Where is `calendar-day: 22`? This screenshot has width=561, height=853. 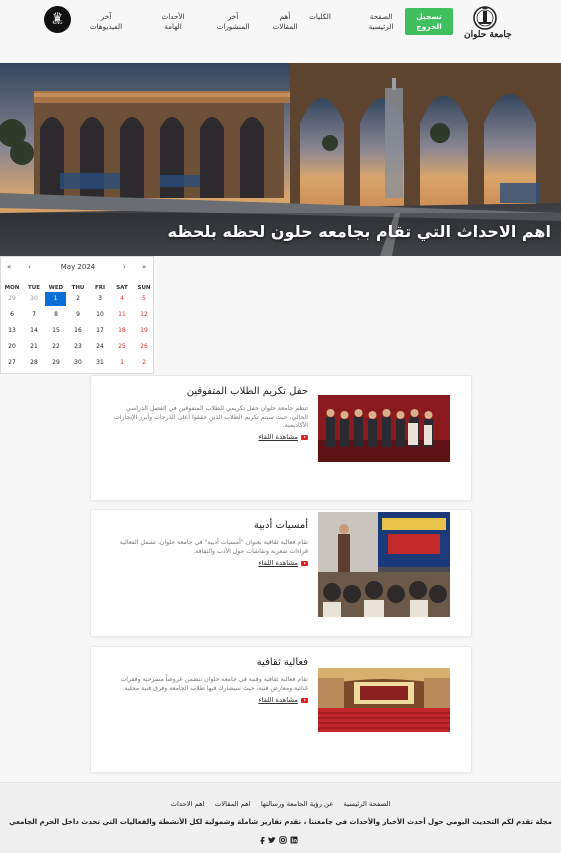 calendar-day: 22 is located at coordinates (56, 347).